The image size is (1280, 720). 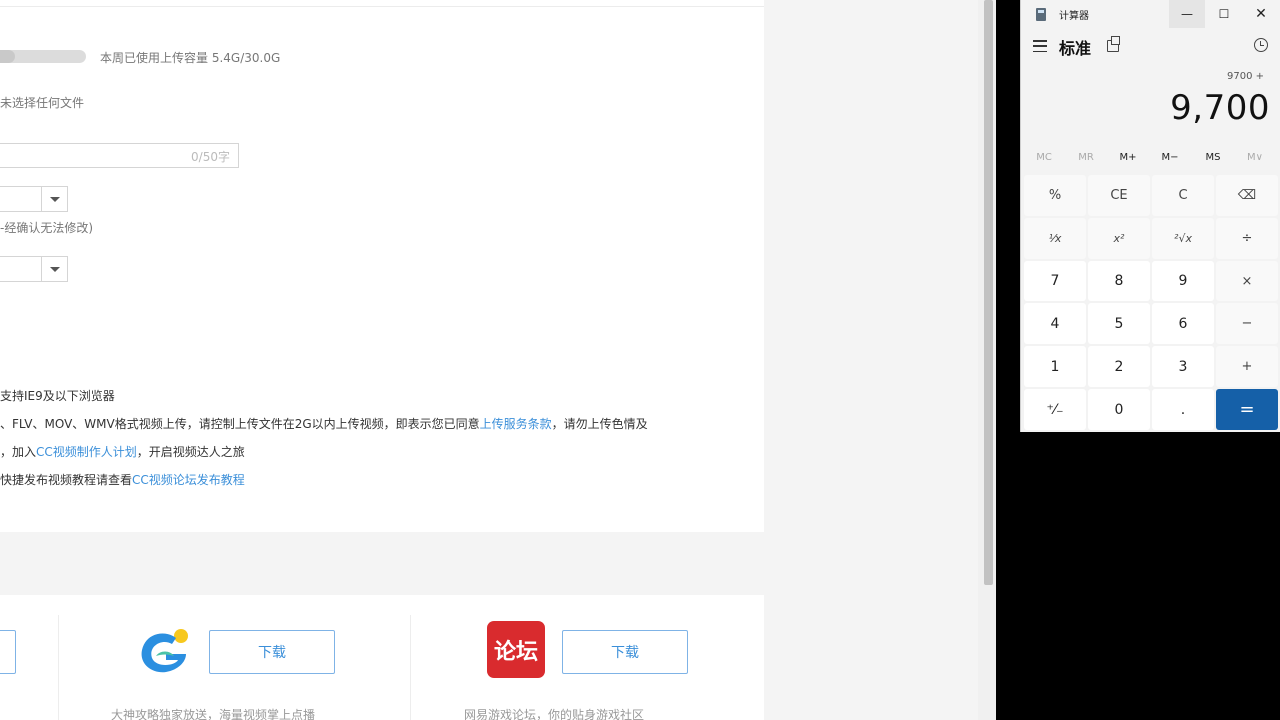 I want to click on reciprocal-button: ¹⁄x, so click(x=1055, y=238).